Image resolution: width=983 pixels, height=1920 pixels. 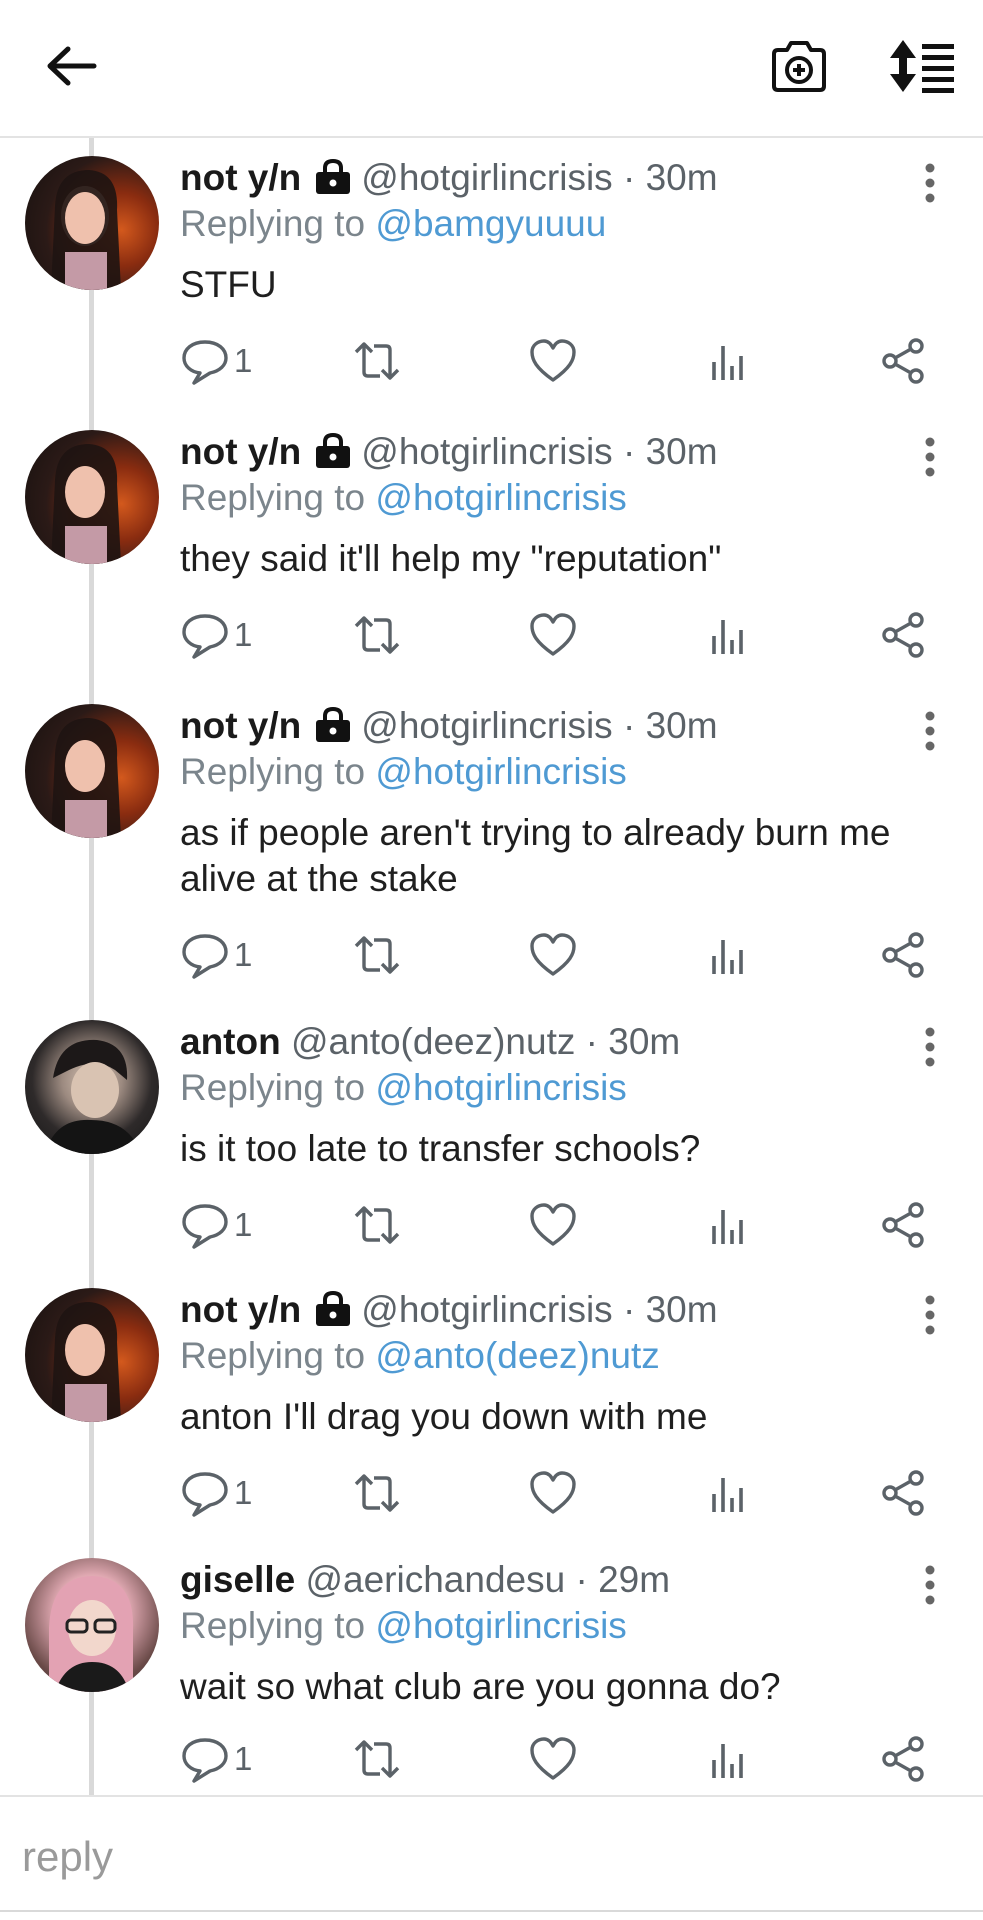 What do you see at coordinates (228, 284) in the screenshot?
I see `tweet-text: STFU` at bounding box center [228, 284].